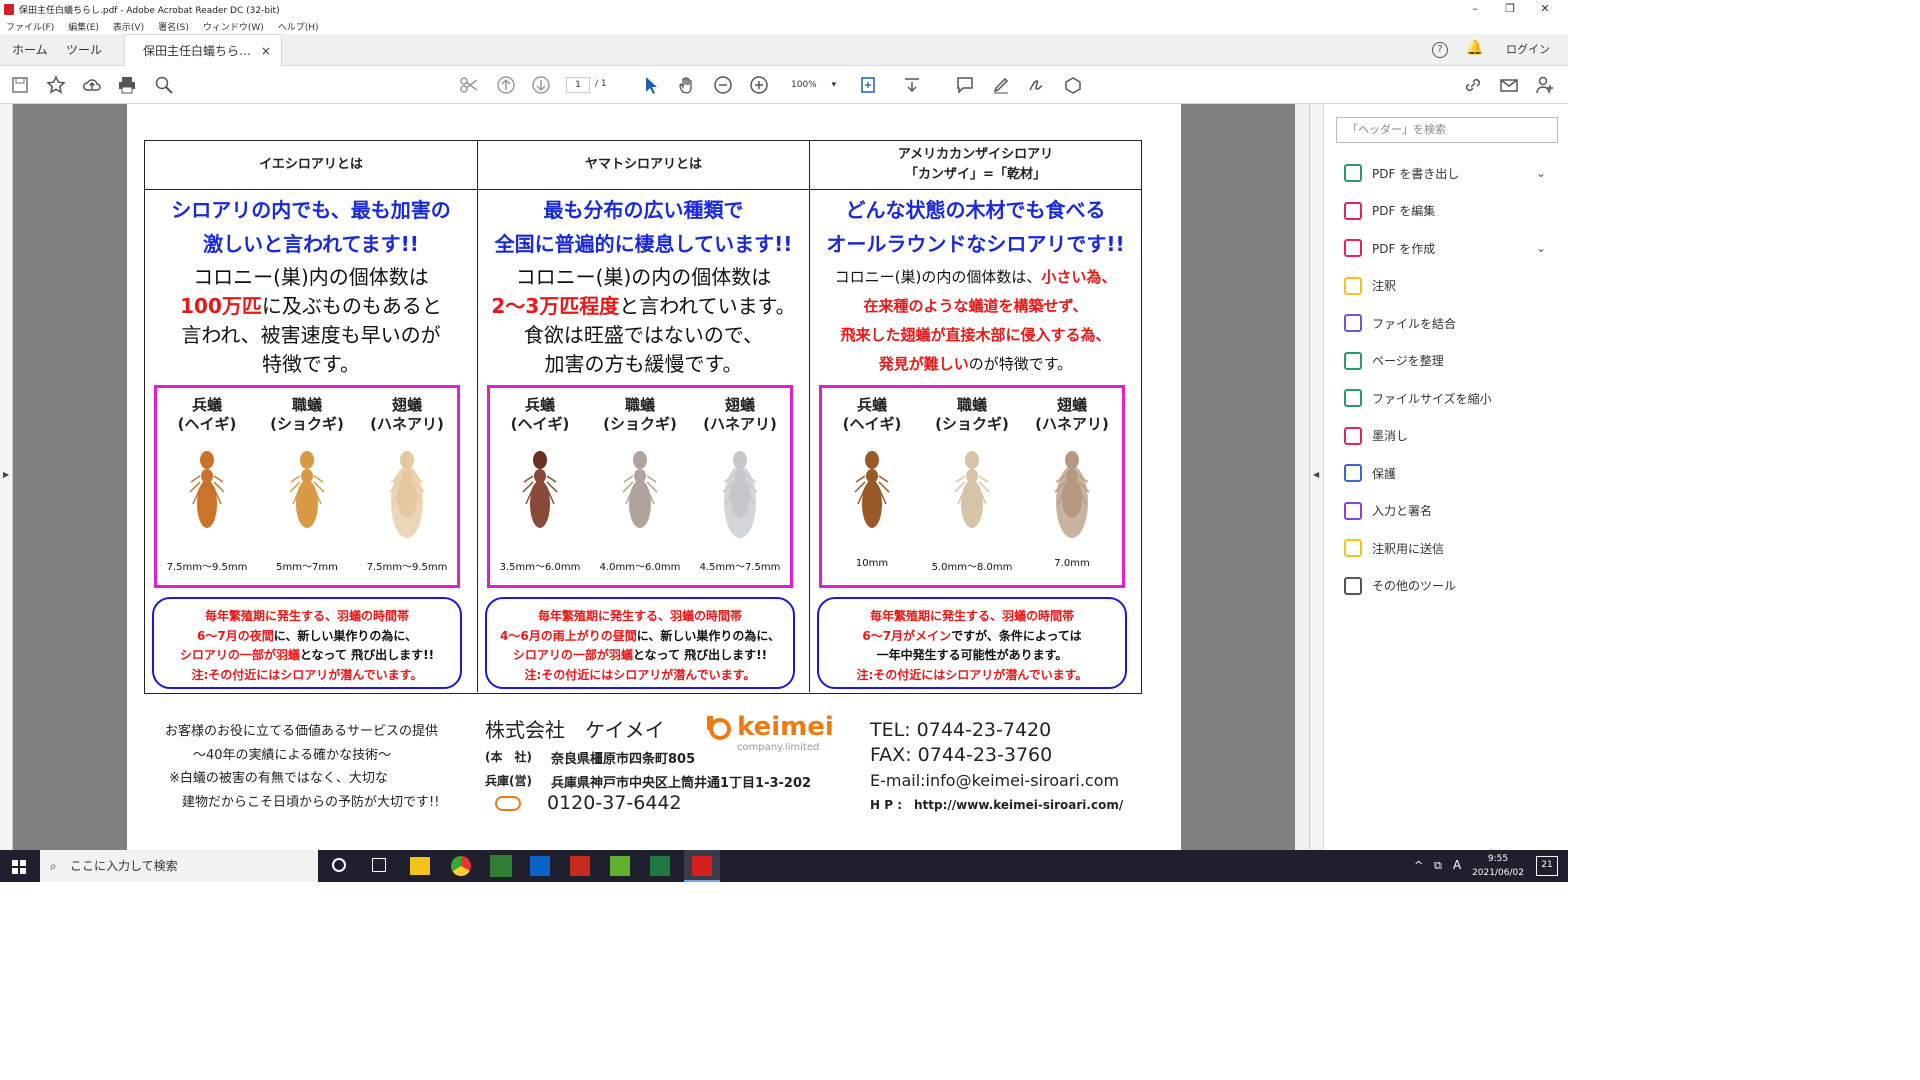  Describe the element at coordinates (1416, 173) in the screenshot. I see `tool-label: PDF を書き出し` at that location.